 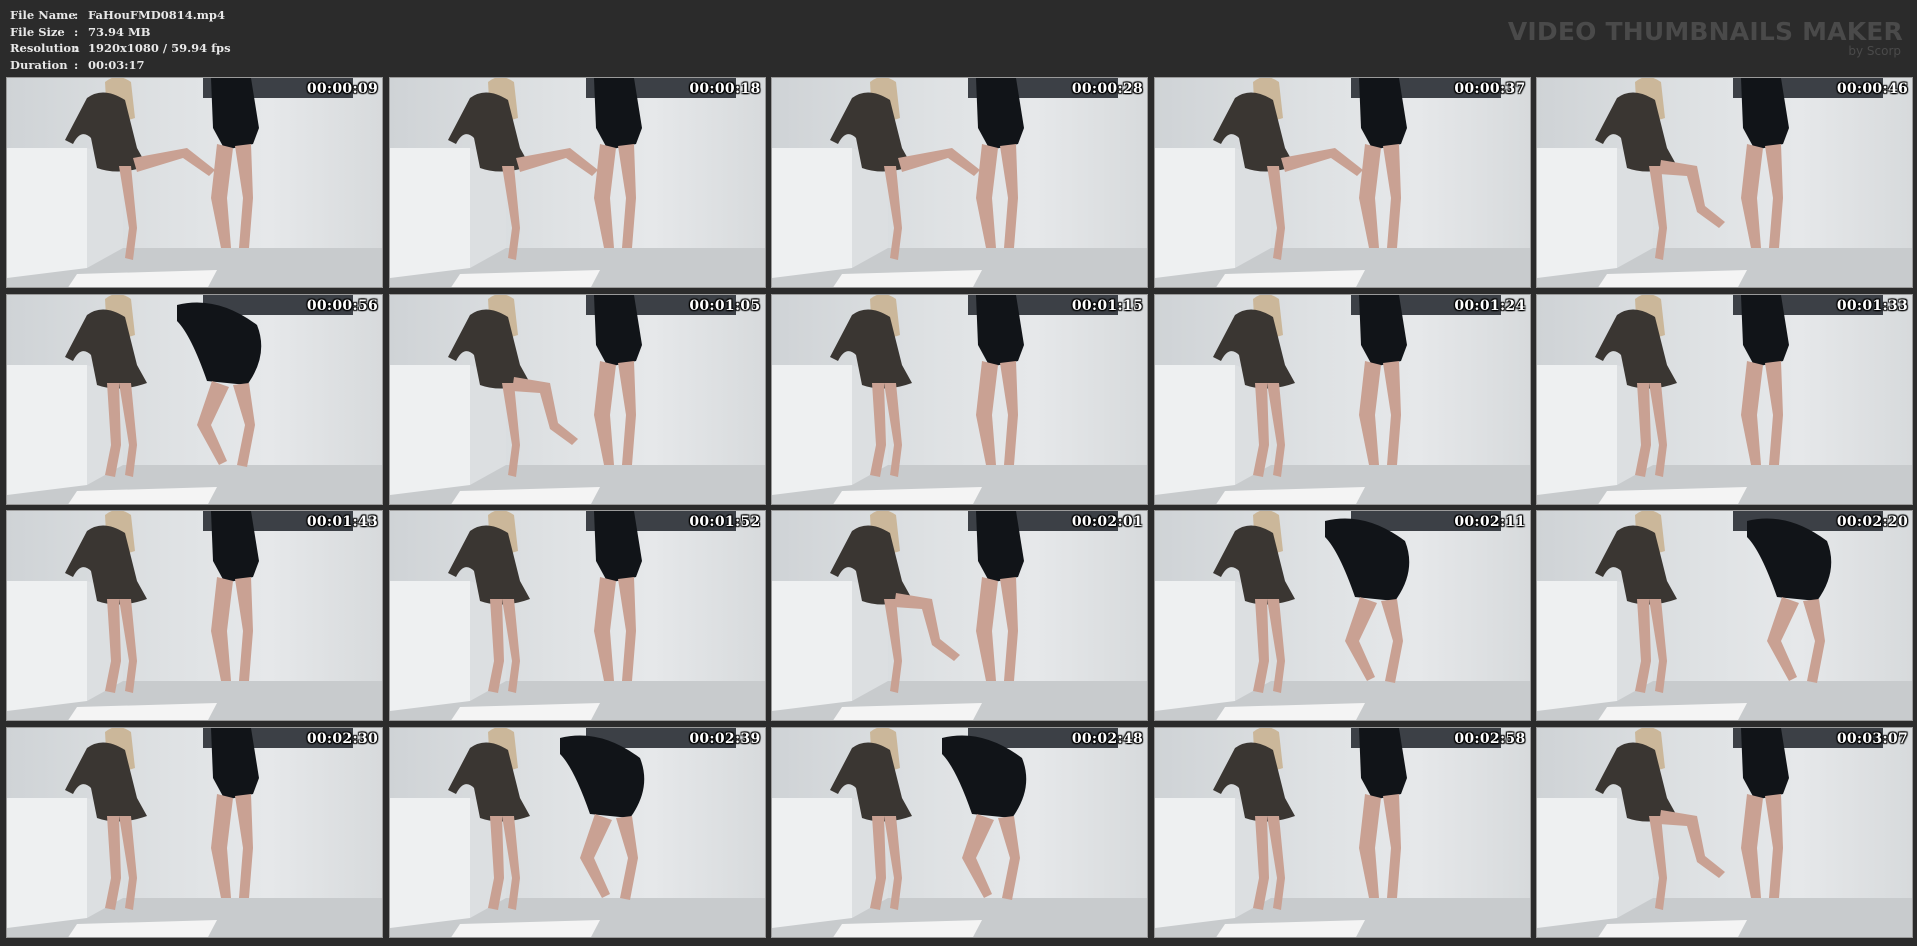 I want to click on video-thumbnail: 00:01:24, so click(x=1342, y=399).